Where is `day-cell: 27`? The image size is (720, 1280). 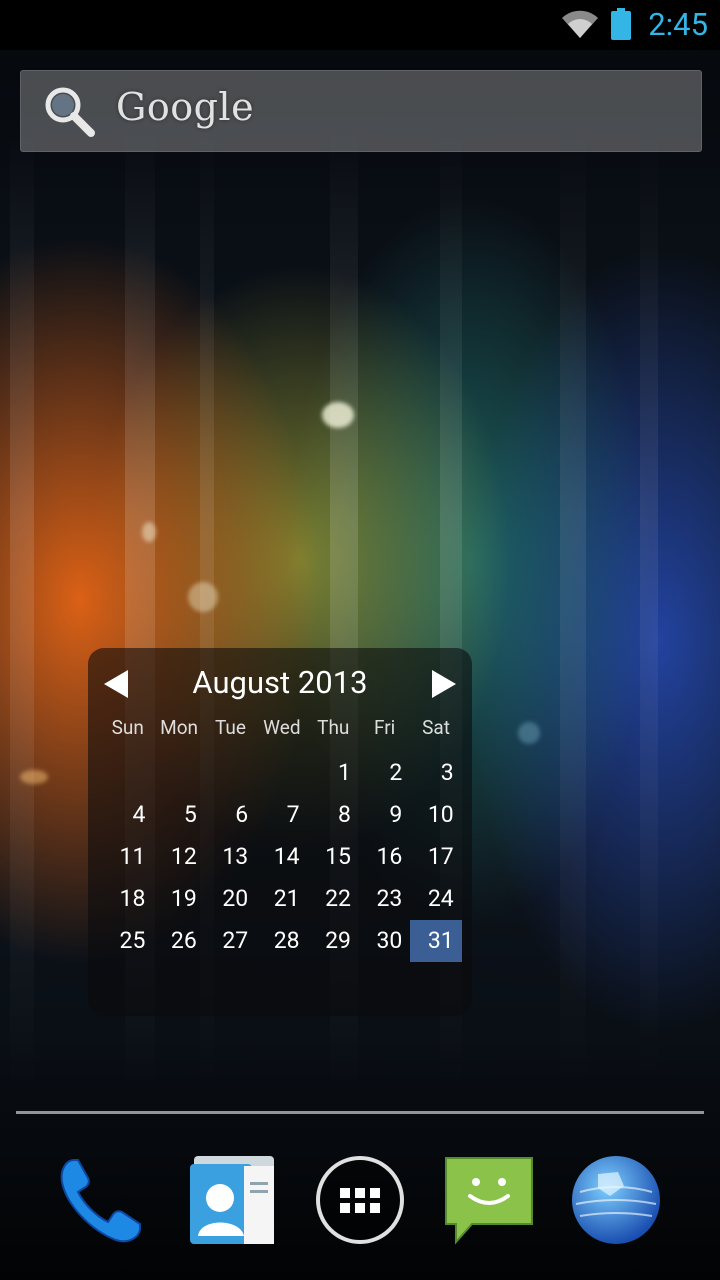
day-cell: 27 is located at coordinates (230, 941).